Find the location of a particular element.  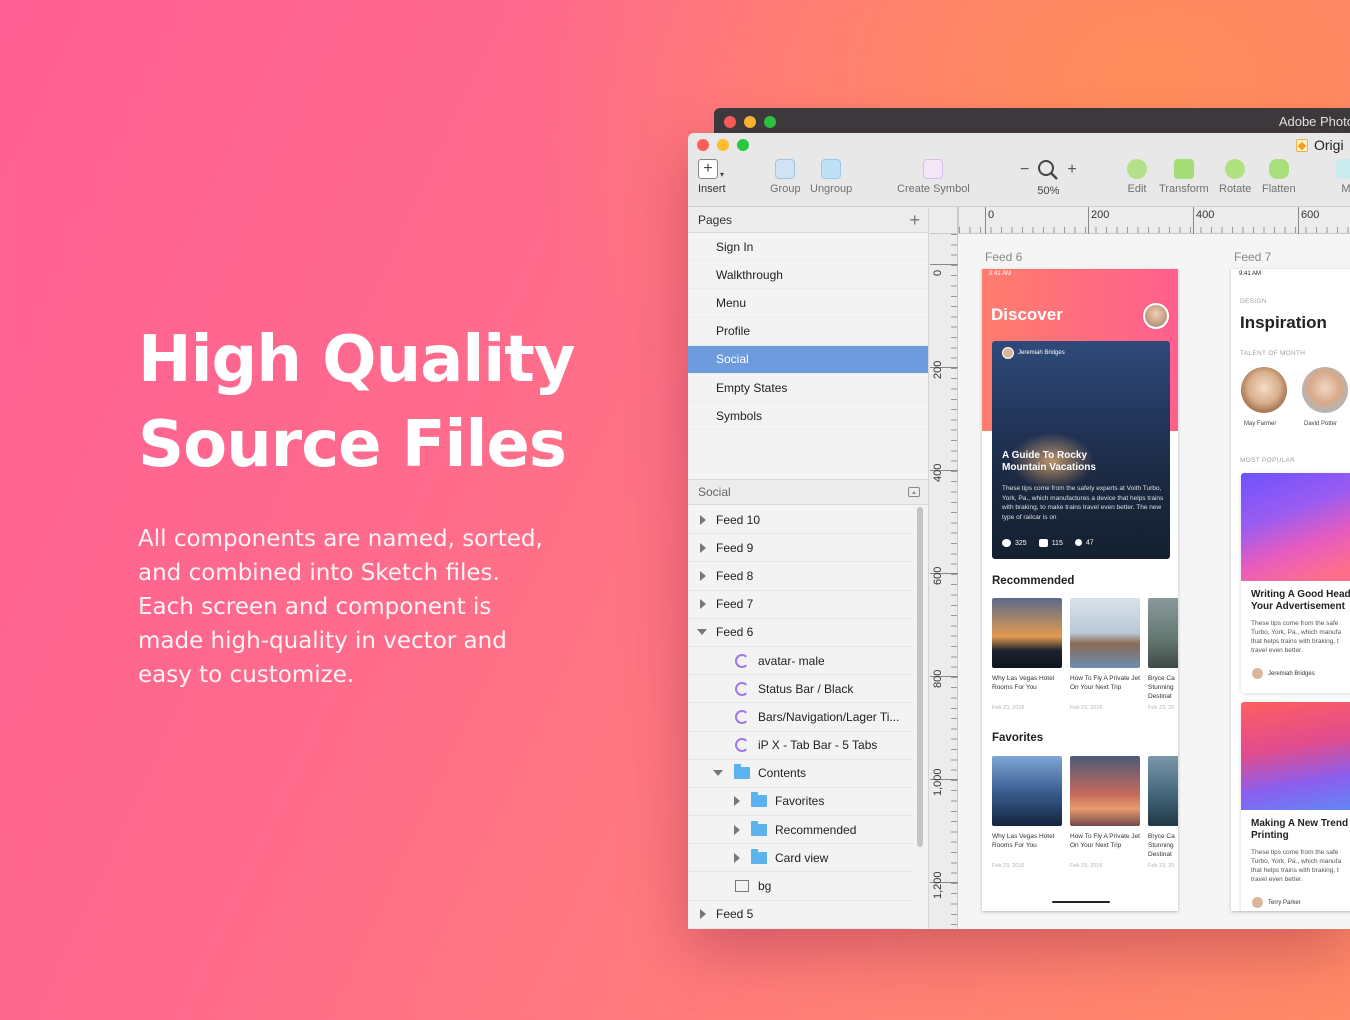

zoom-out-button: − is located at coordinates (1024, 170).